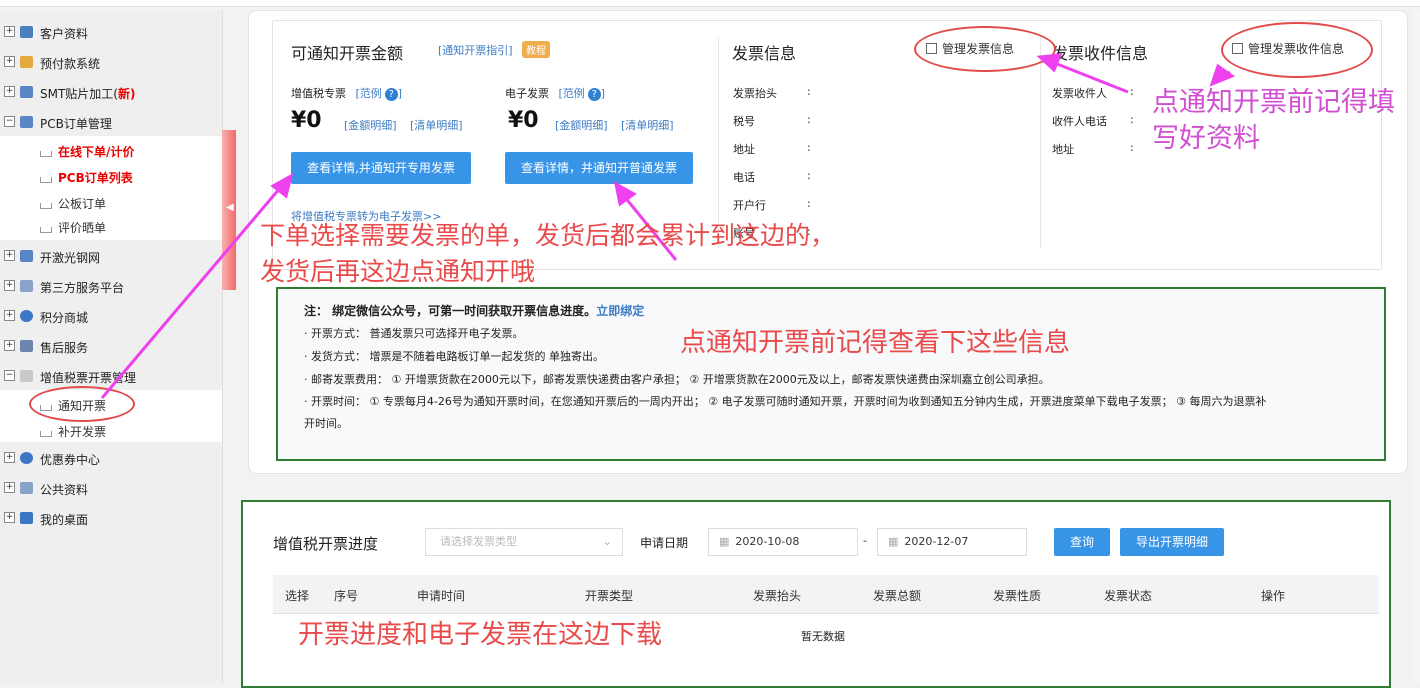  I want to click on annotation-fill-info-line1: 点通知开票前记得填, so click(1273, 102).